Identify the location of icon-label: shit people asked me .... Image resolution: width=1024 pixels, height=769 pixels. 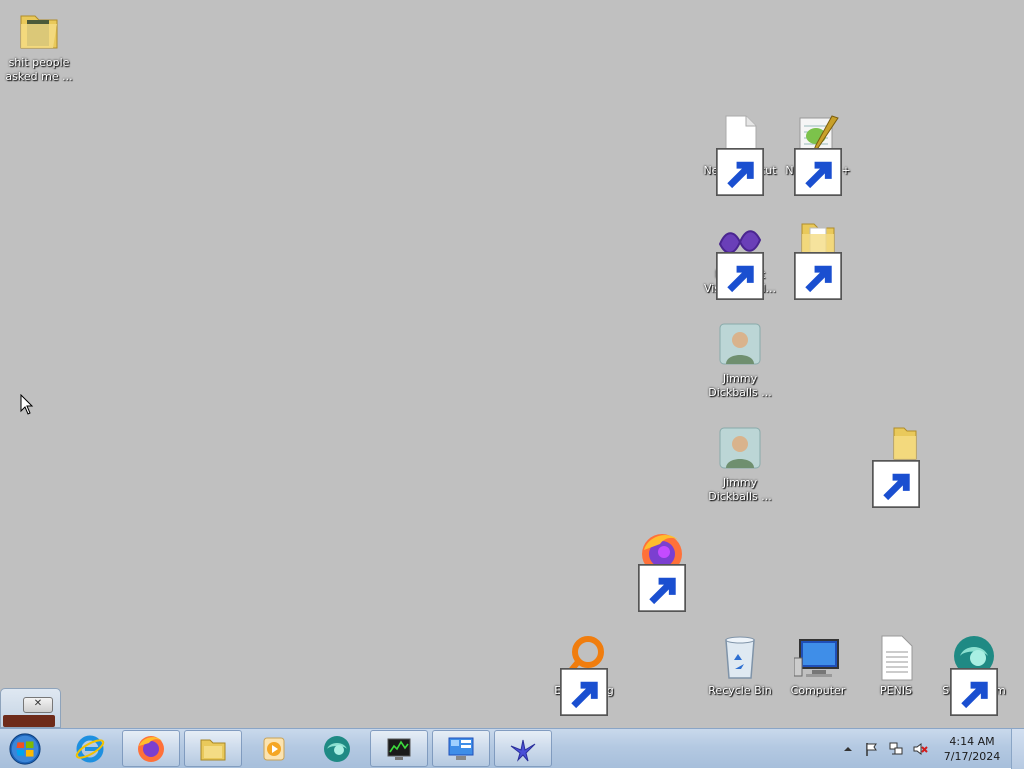
(39, 69).